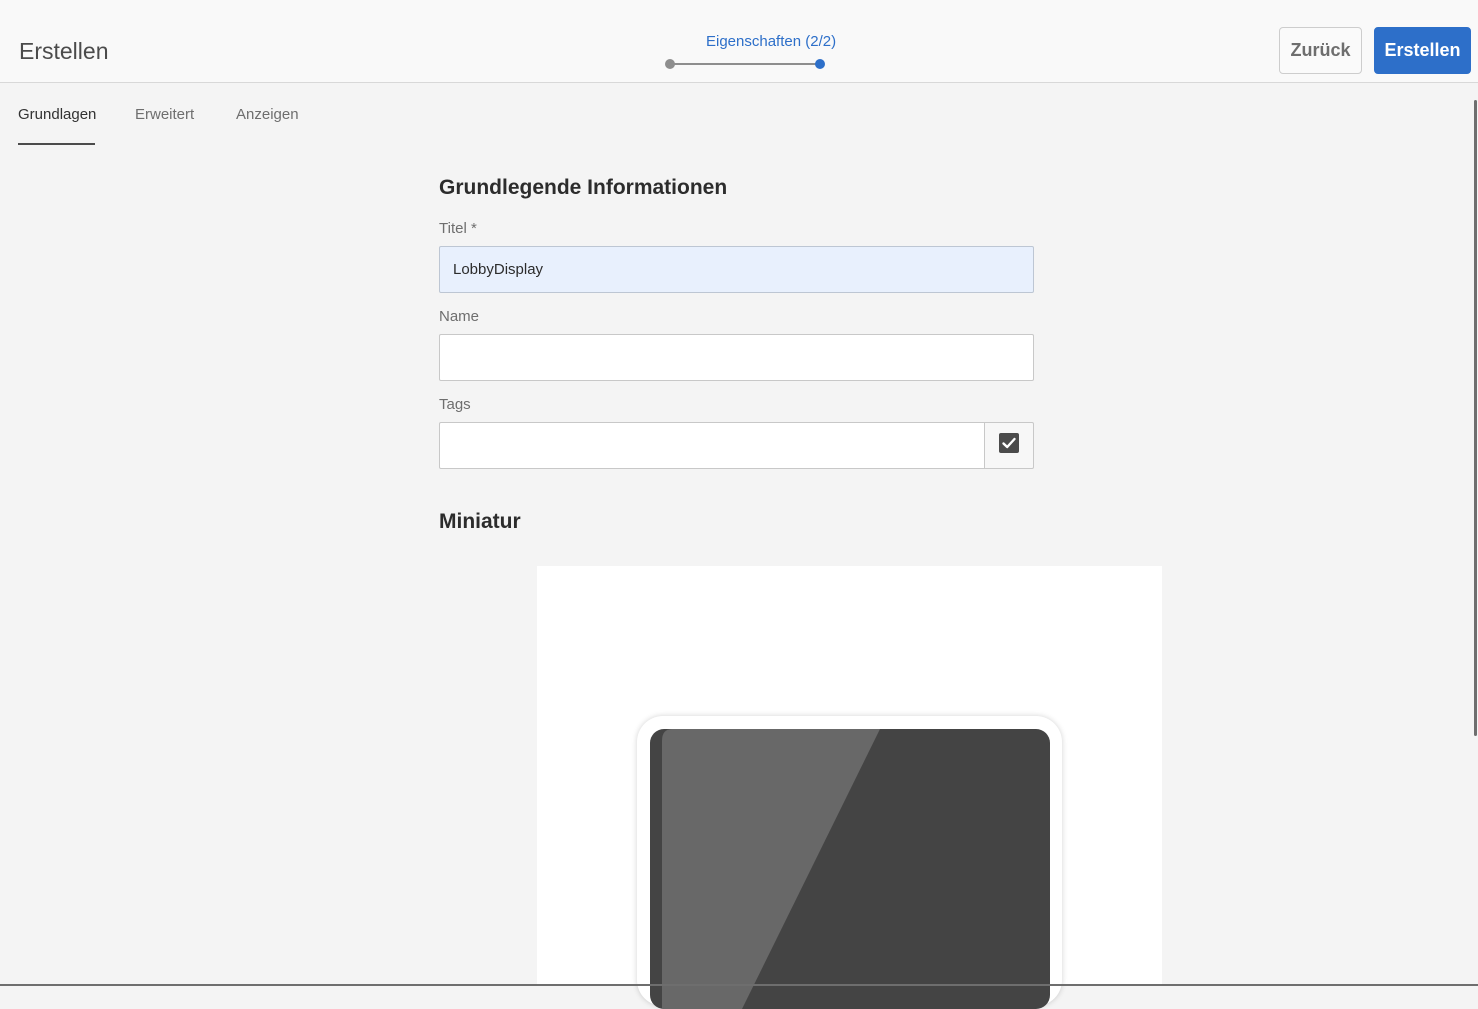 The height and width of the screenshot is (1009, 1478). I want to click on page-title: Erstellen, so click(64, 51).